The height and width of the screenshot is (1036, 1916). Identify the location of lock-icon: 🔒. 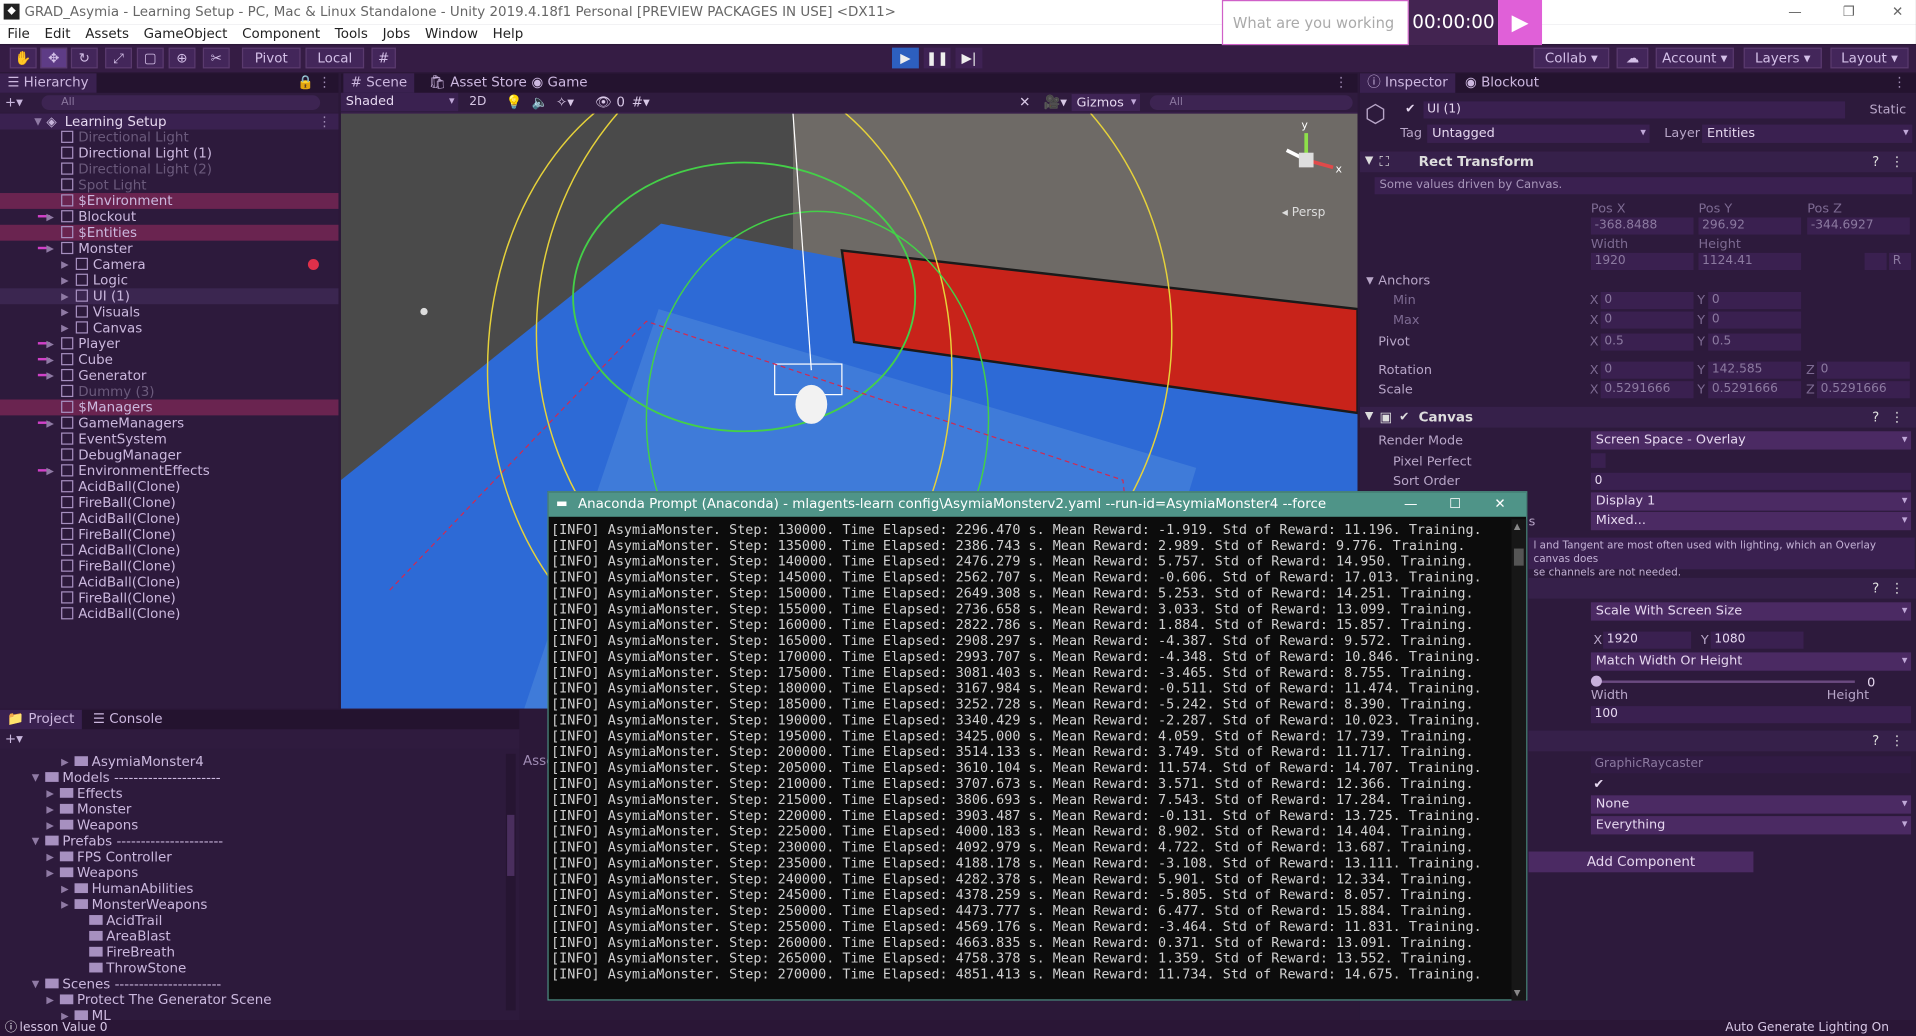
(305, 83).